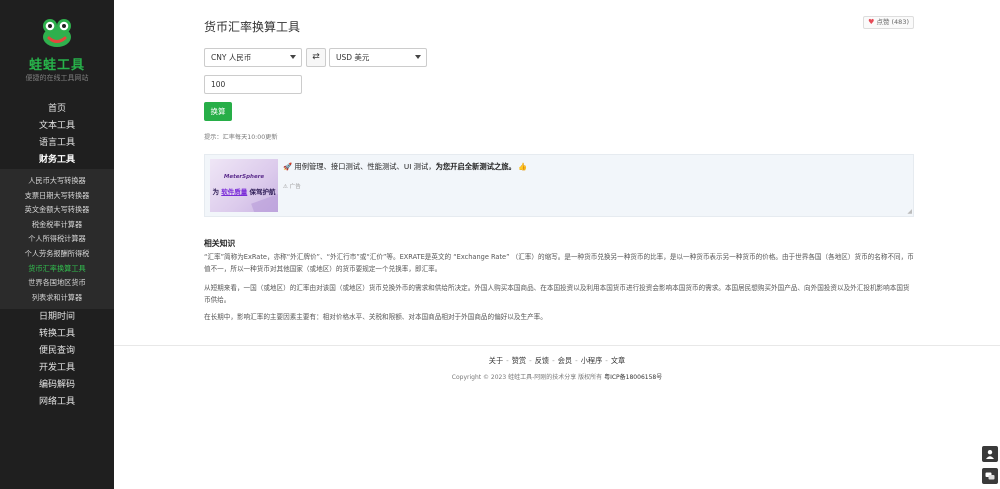 This screenshot has height=489, width=1000. What do you see at coordinates (241, 137) in the screenshot?
I see `update-hint: 提示：汇率每天10:00更新` at bounding box center [241, 137].